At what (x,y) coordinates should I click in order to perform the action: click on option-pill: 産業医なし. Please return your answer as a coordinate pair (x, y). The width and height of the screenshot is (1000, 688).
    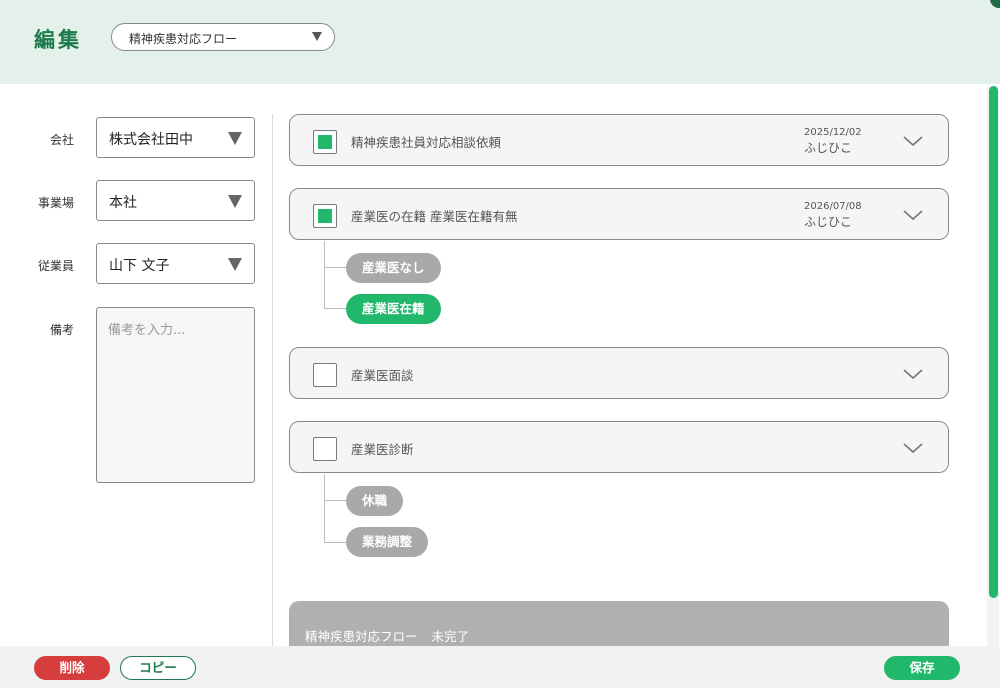
    Looking at the image, I should click on (393, 268).